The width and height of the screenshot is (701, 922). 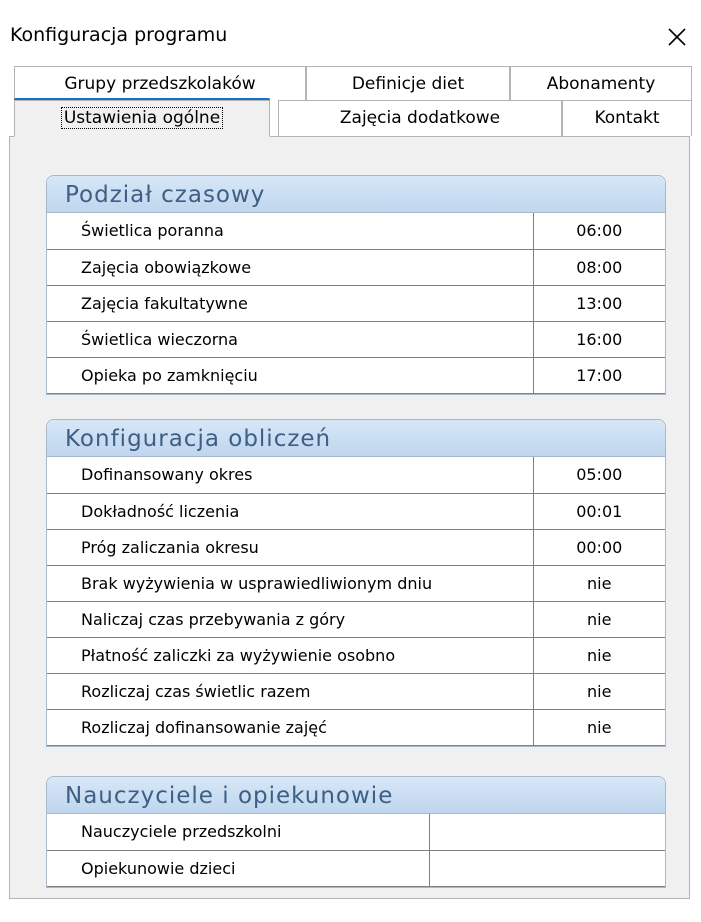 I want to click on table-row: Świetlica wieczorna 16:00, so click(x=356, y=339).